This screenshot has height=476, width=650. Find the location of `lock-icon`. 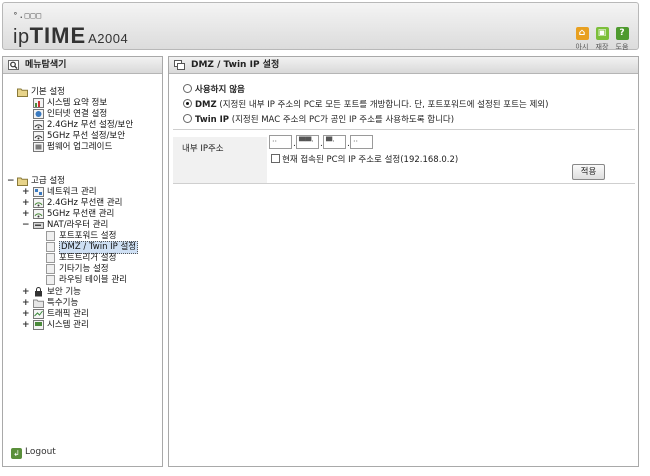

lock-icon is located at coordinates (38, 292).